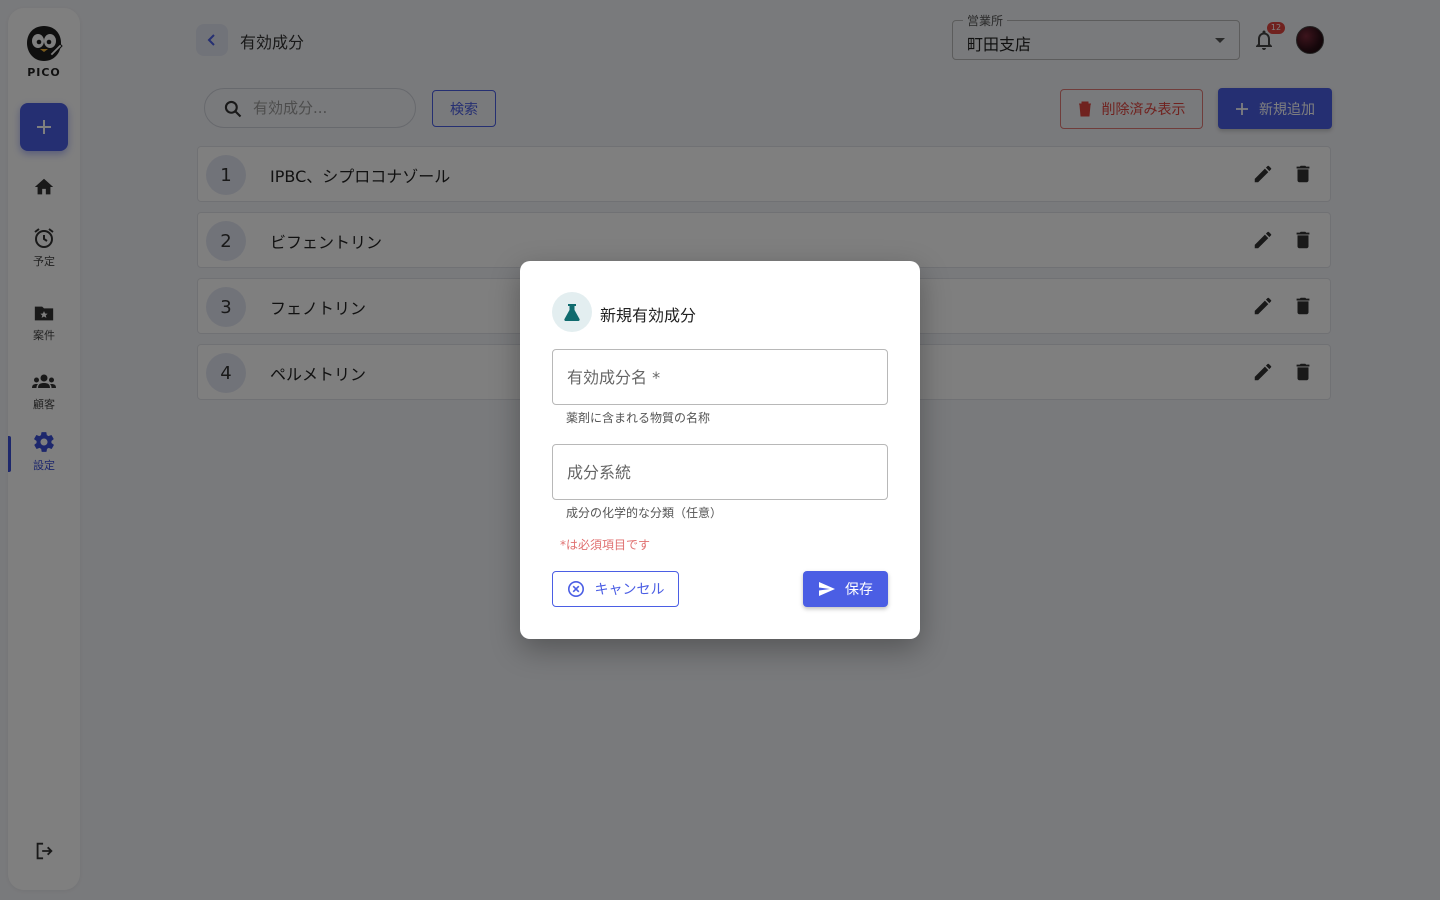 The image size is (1440, 900). I want to click on save-button: 保存, so click(845, 589).